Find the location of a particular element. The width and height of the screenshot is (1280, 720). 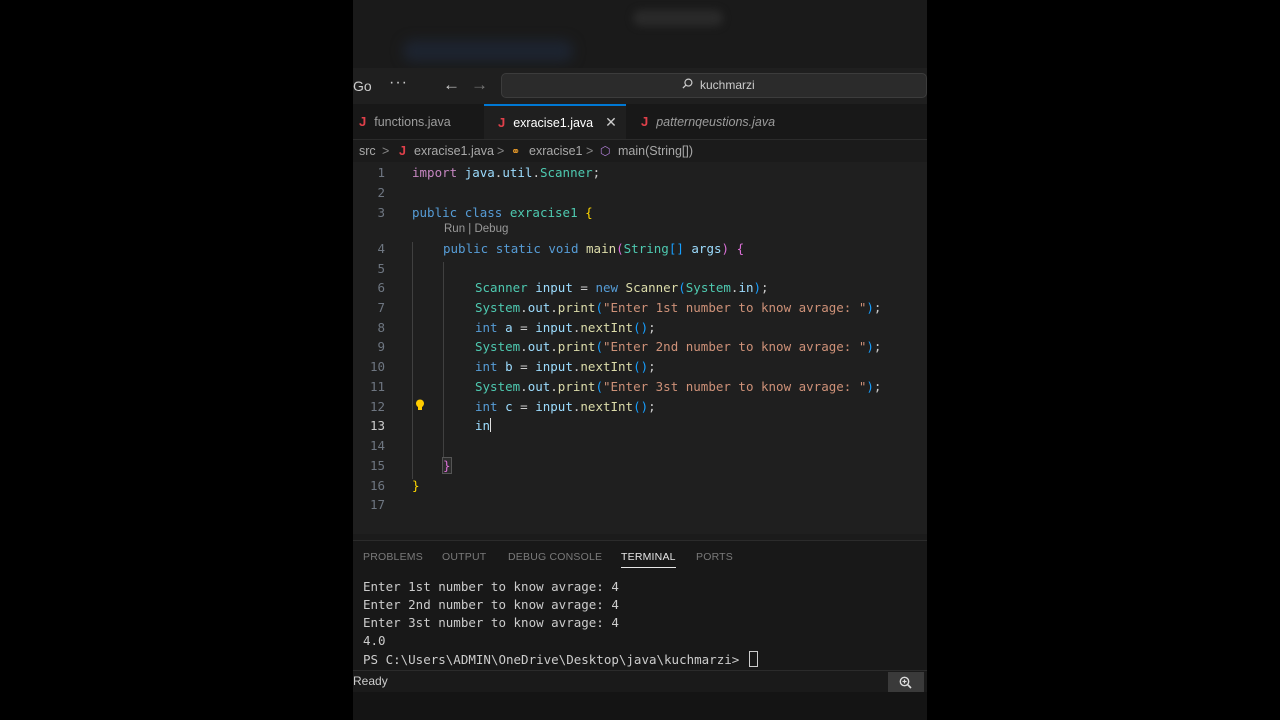

code-line-1: import java.util.Scanner; is located at coordinates (506, 172).